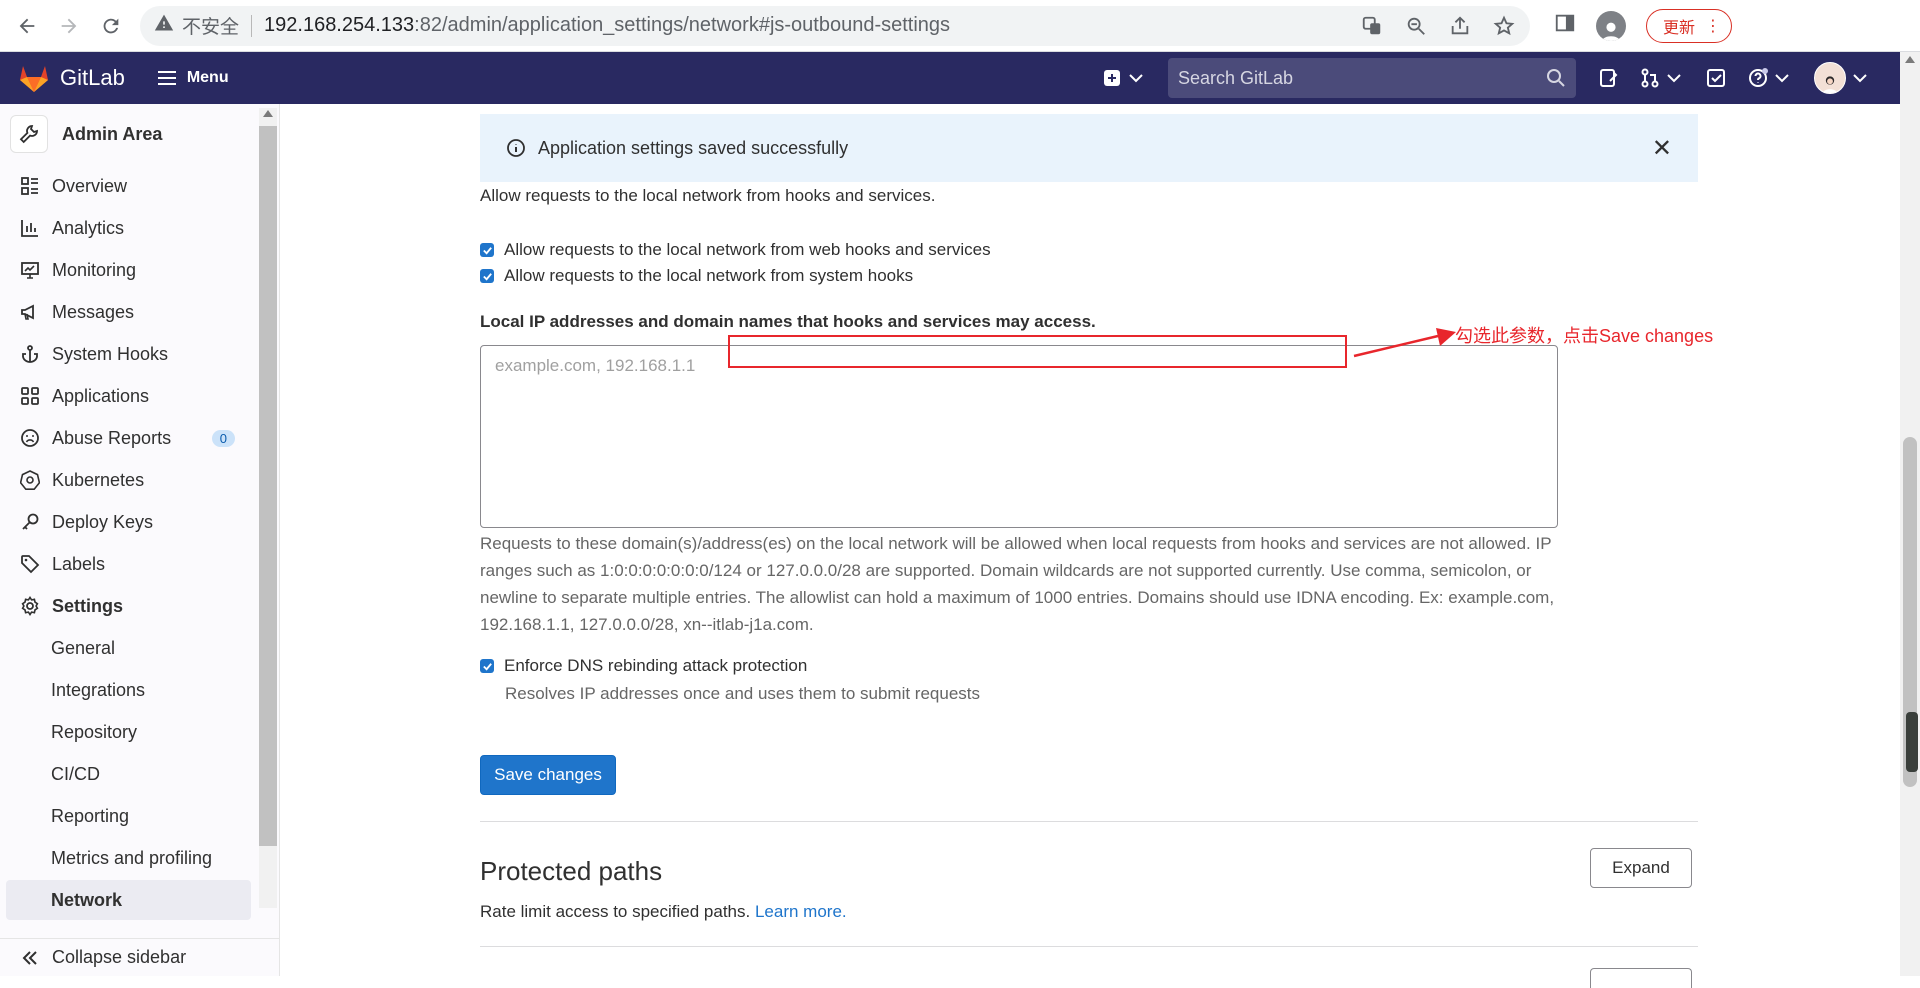  I want to click on collapse-sidebar-label: Collapse sidebar, so click(119, 957).